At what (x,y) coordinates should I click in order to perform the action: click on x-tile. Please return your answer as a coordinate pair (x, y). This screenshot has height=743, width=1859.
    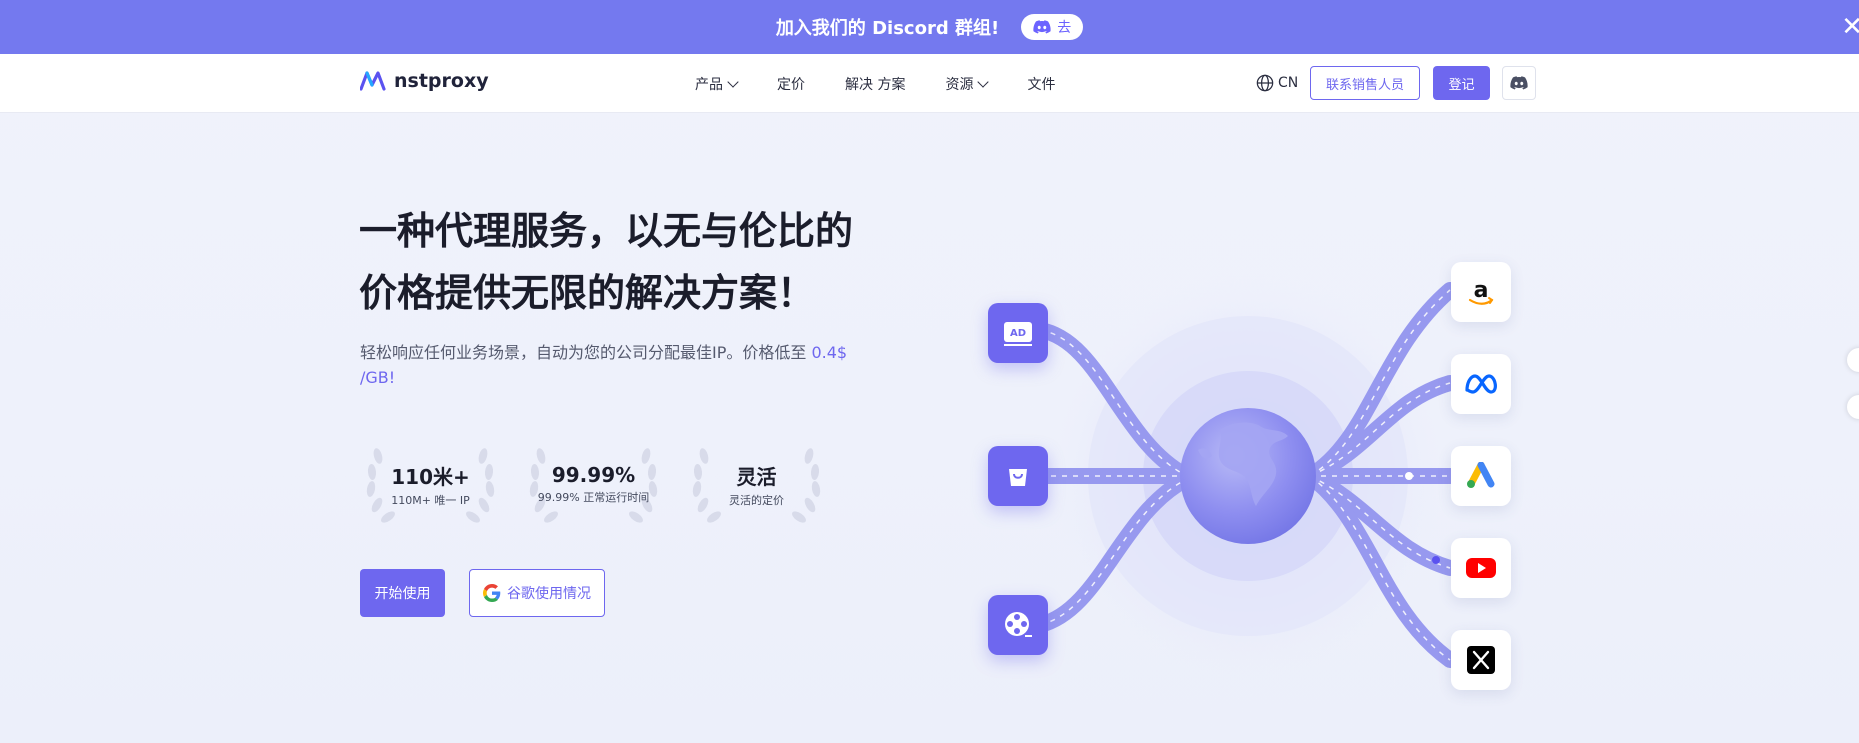
    Looking at the image, I should click on (1481, 660).